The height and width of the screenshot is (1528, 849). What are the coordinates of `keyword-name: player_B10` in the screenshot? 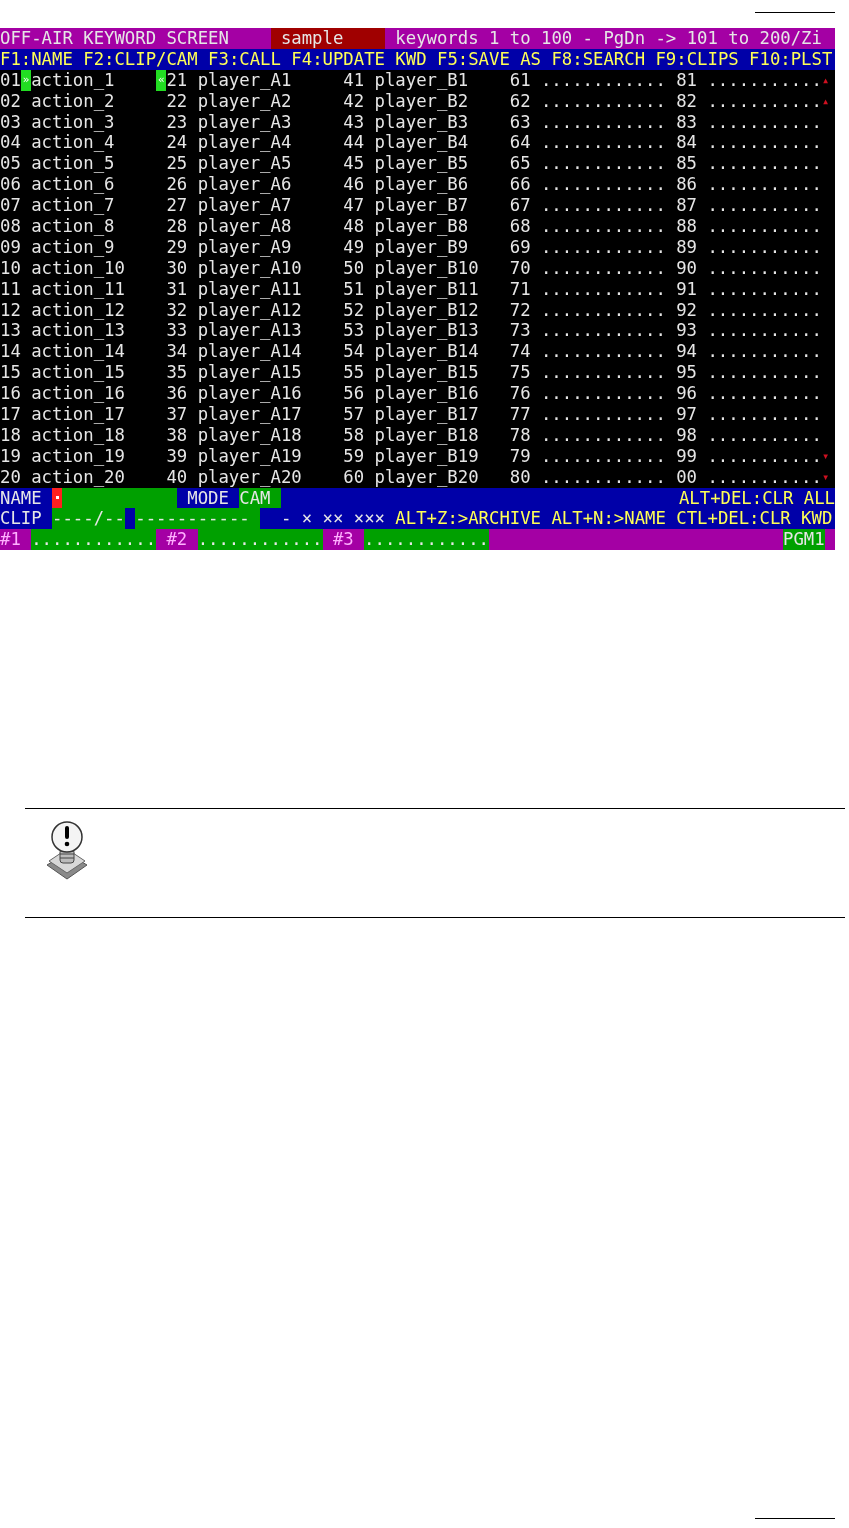 It's located at (426, 268).